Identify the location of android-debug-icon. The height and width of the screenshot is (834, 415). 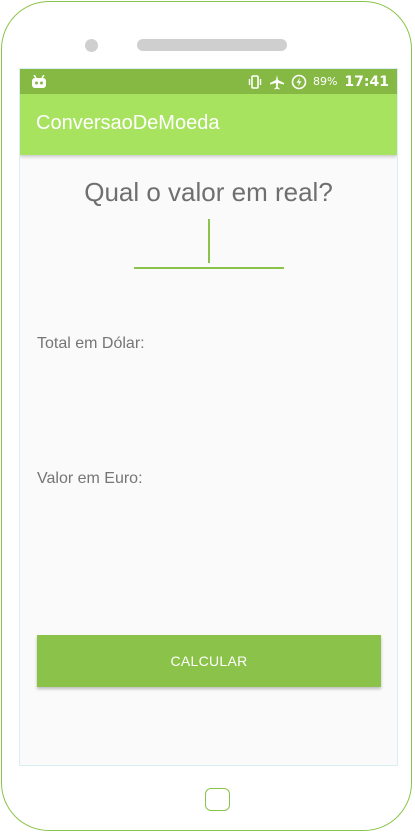
(39, 81).